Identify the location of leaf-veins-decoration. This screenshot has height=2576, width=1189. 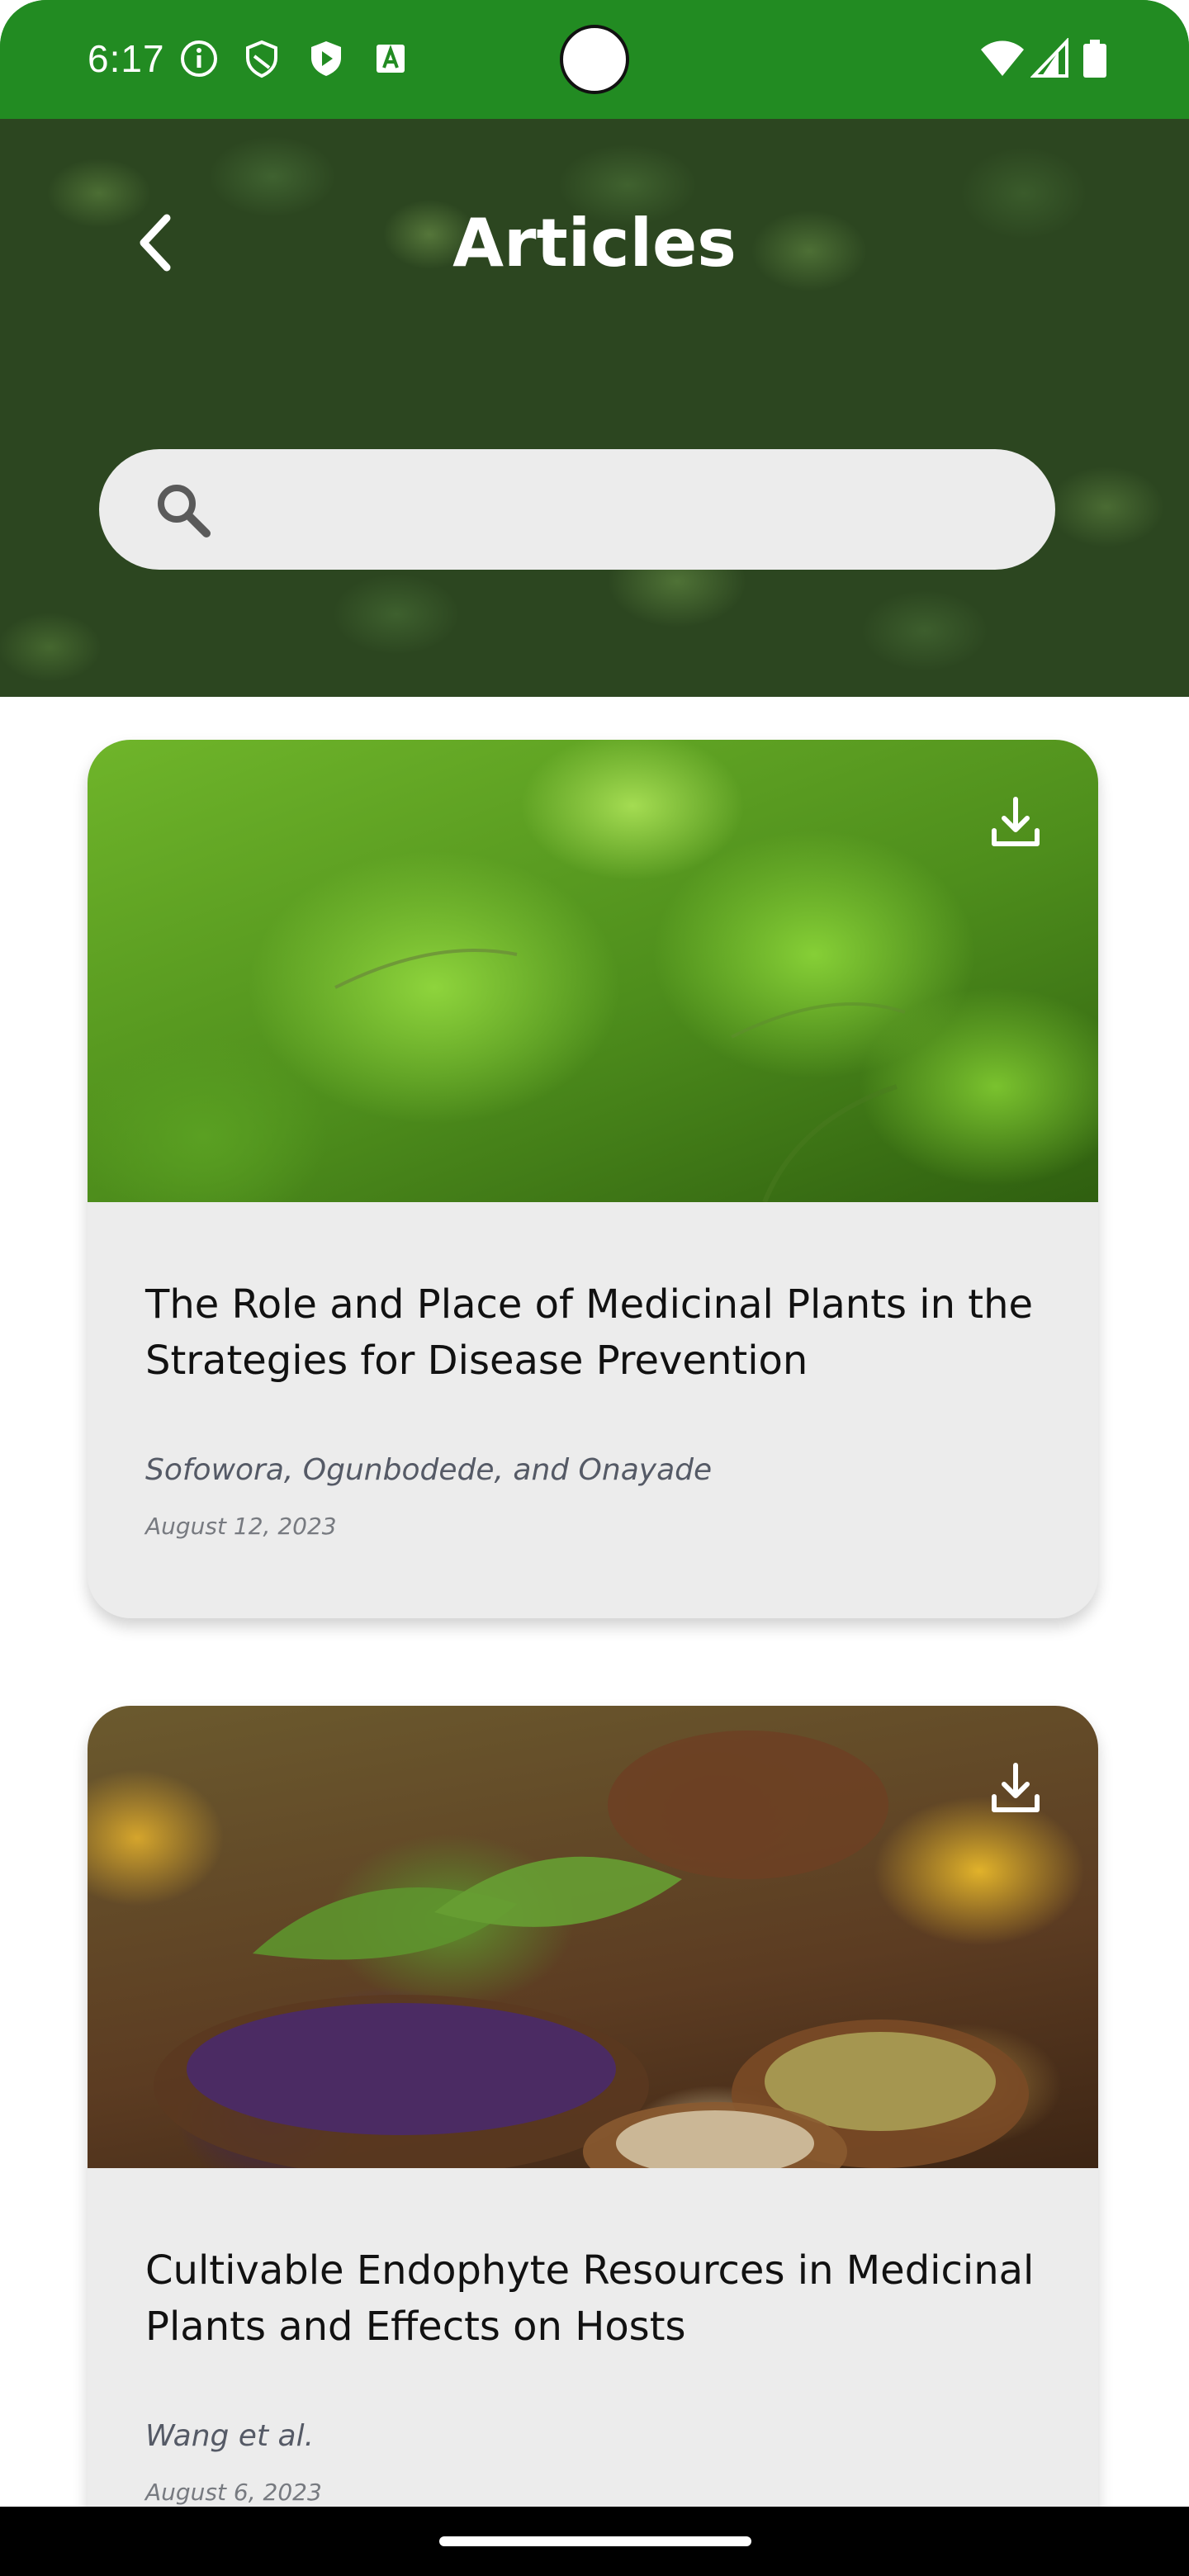
(620, 1075).